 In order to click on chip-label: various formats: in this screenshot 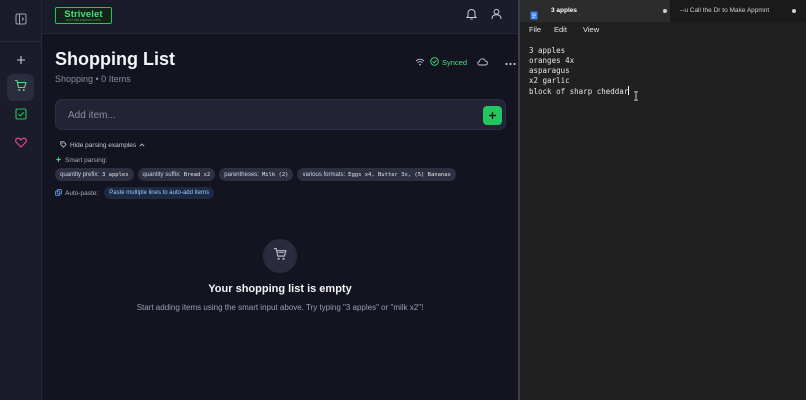, I will do `click(324, 174)`.